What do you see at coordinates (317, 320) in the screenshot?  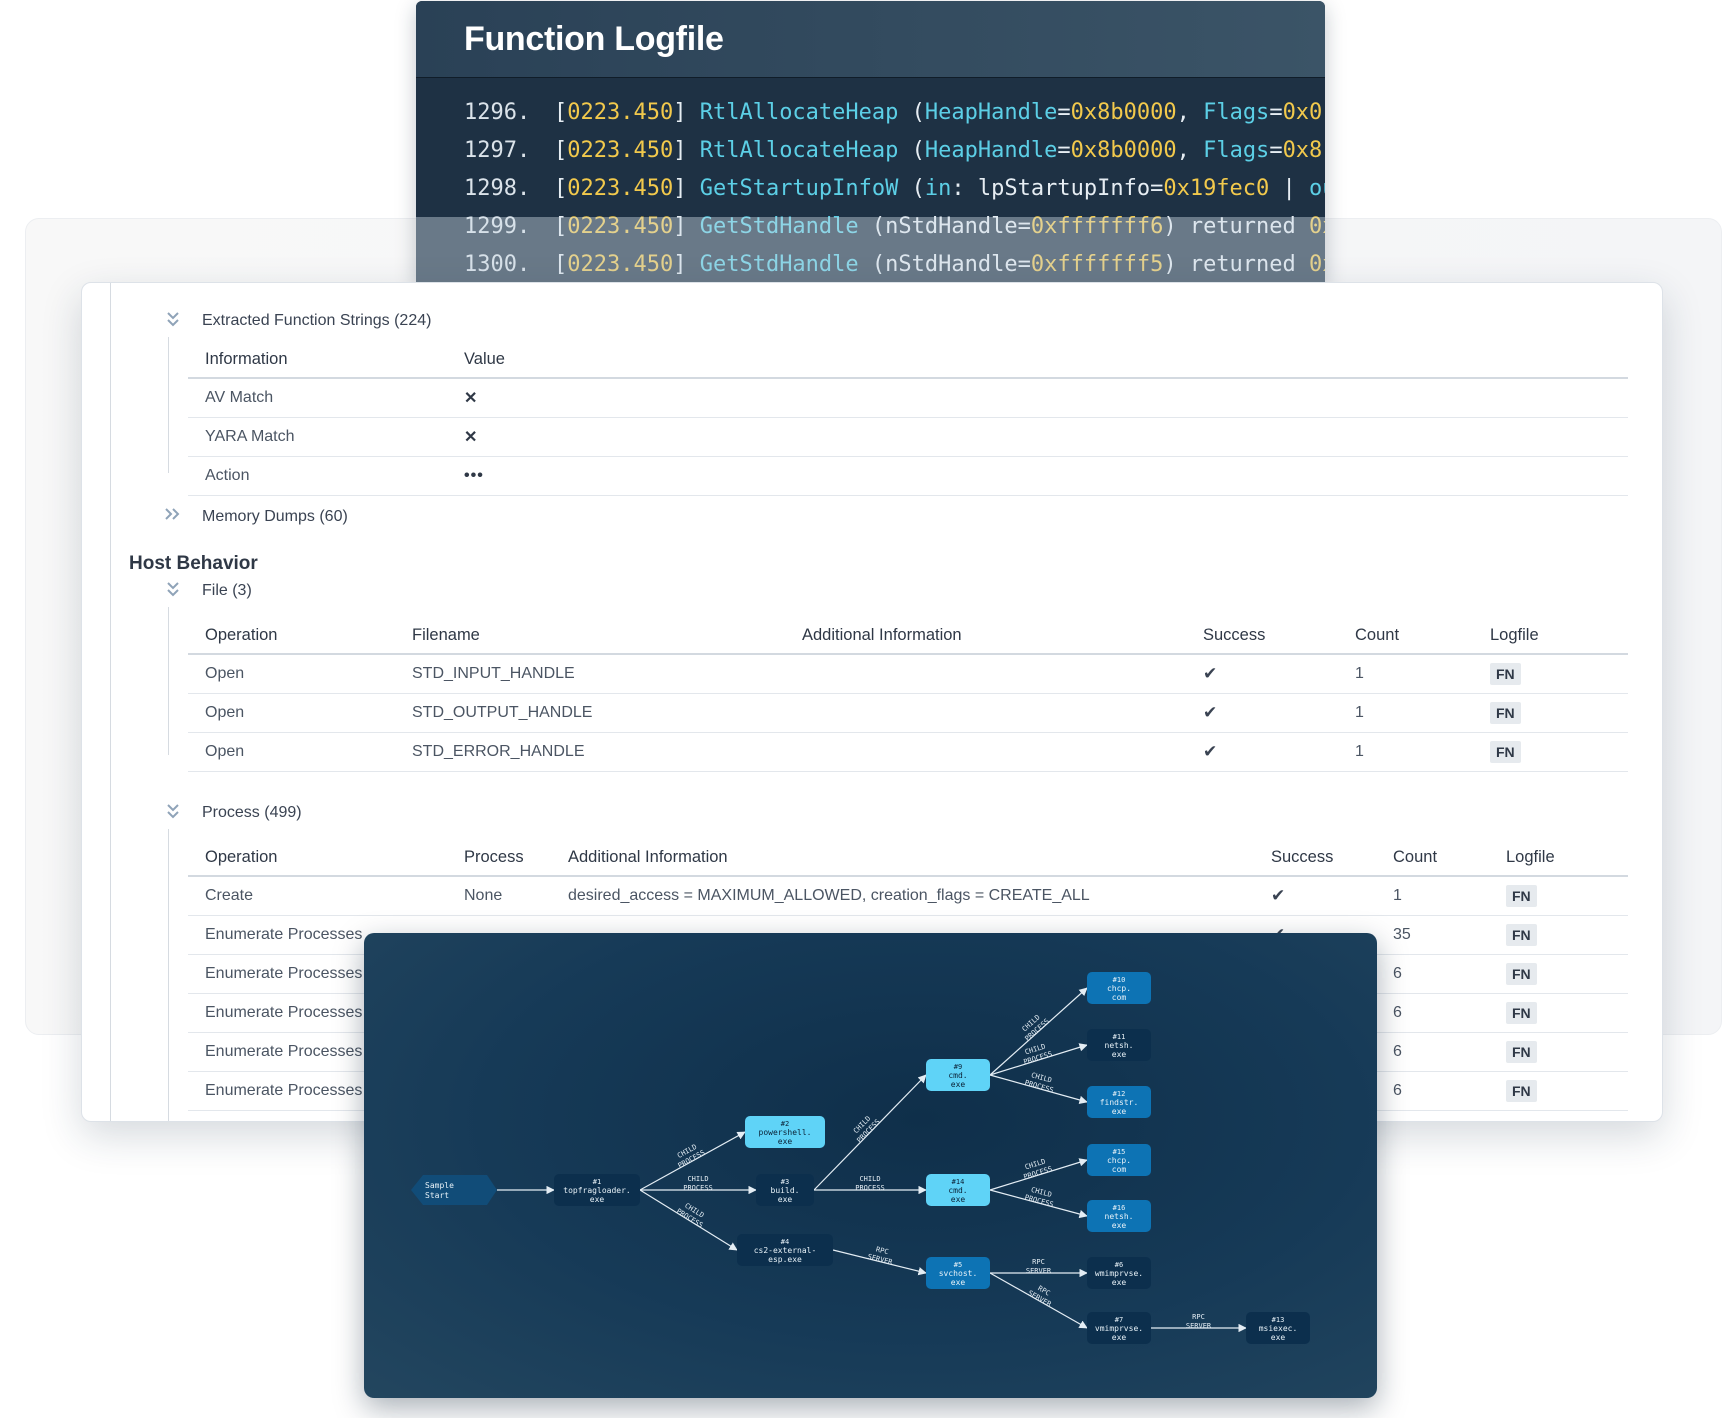 I see `extracted-strings-title: Extracted Function Strings (224)` at bounding box center [317, 320].